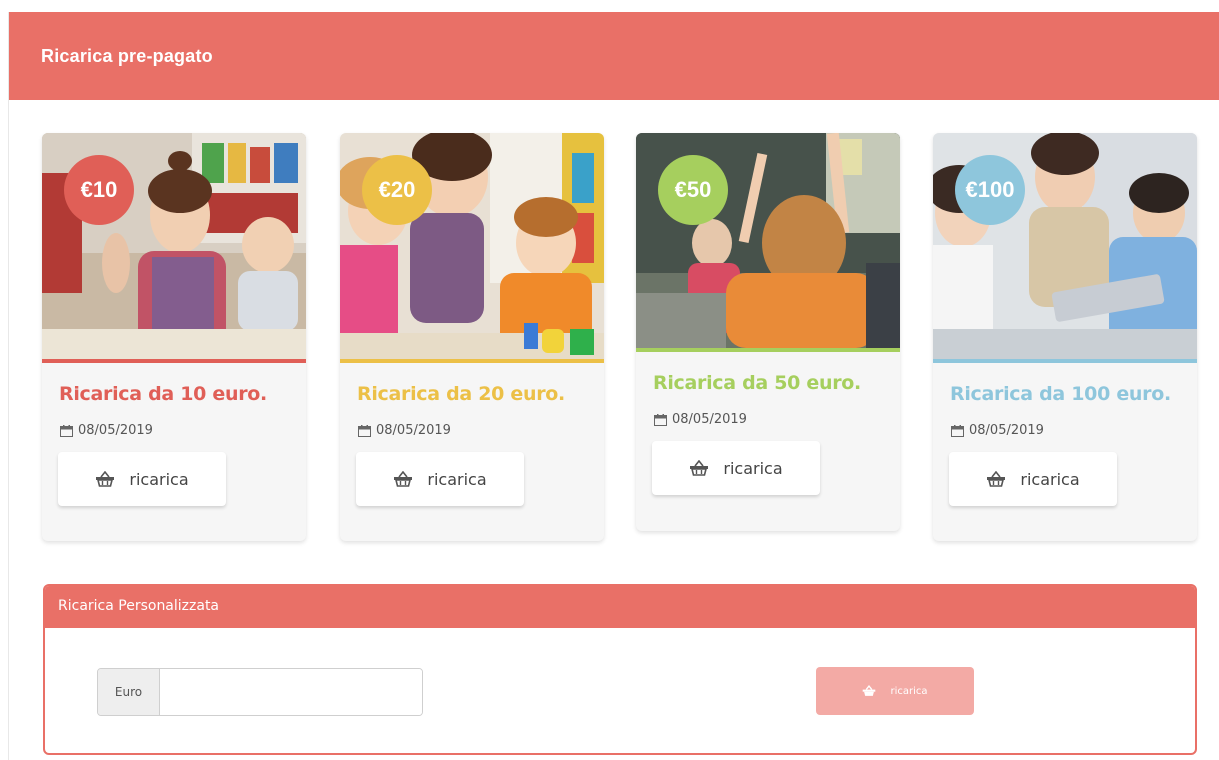 This screenshot has width=1219, height=760. I want to click on ricarica-50-button: ricarica, so click(736, 468).